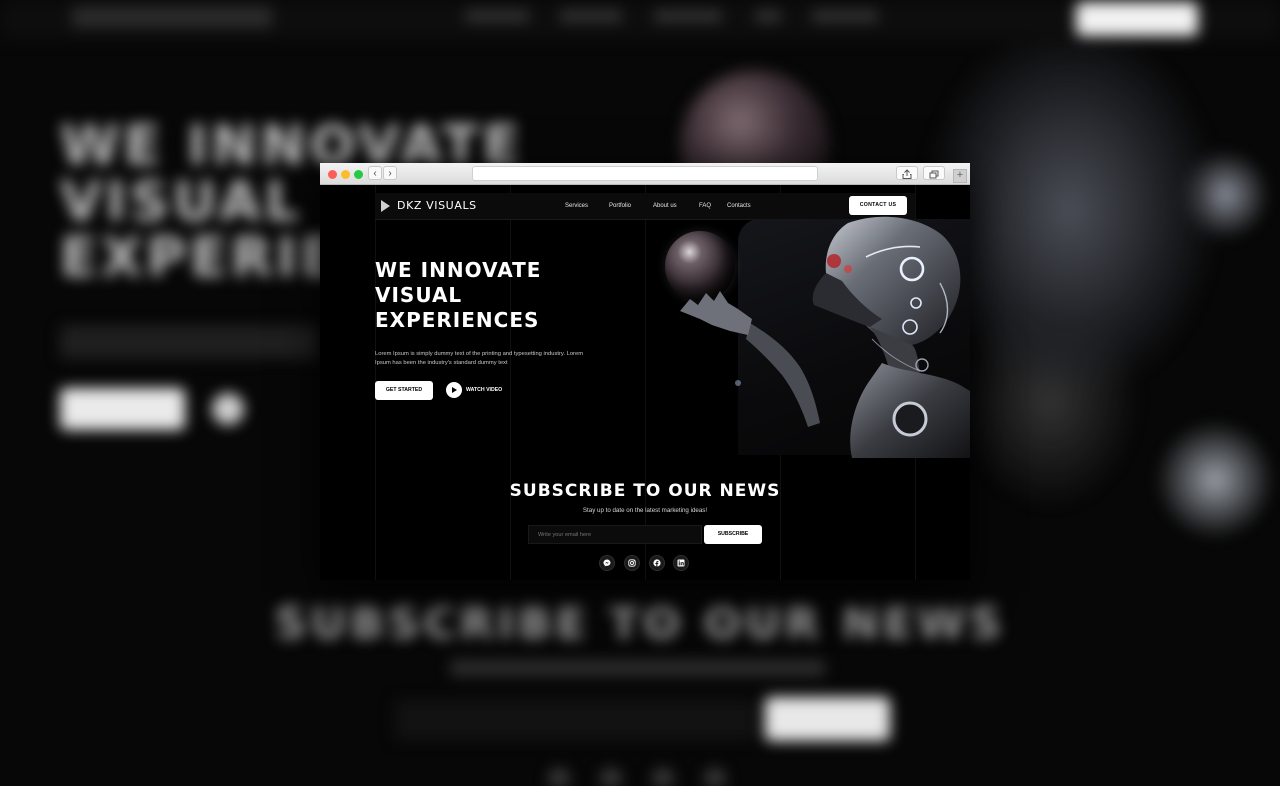 This screenshot has height=786, width=1280. I want to click on logo-icon, so click(385, 206).